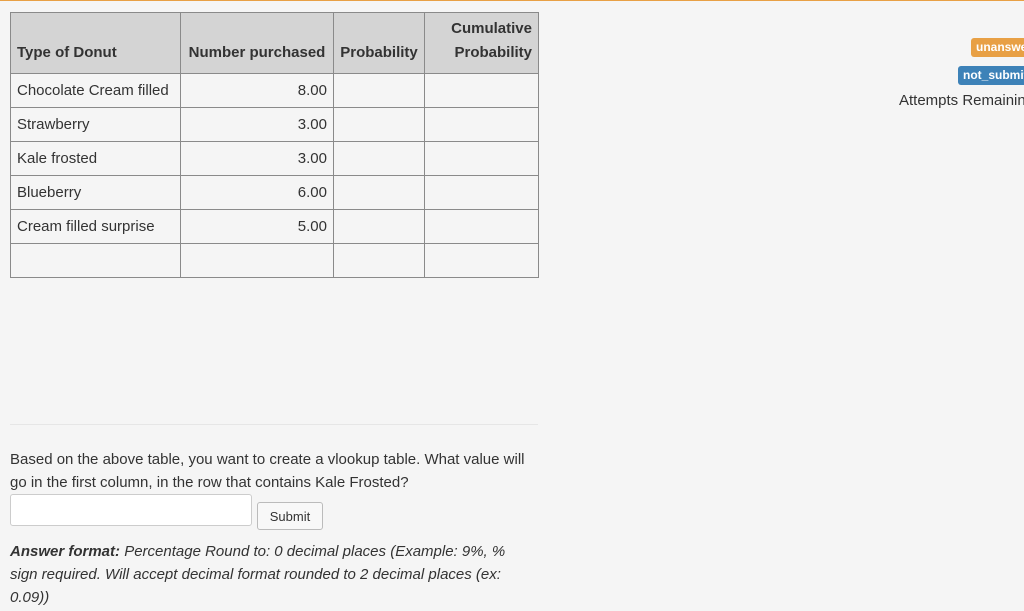 The width and height of the screenshot is (1024, 611). What do you see at coordinates (131, 510) in the screenshot?
I see `answer-input` at bounding box center [131, 510].